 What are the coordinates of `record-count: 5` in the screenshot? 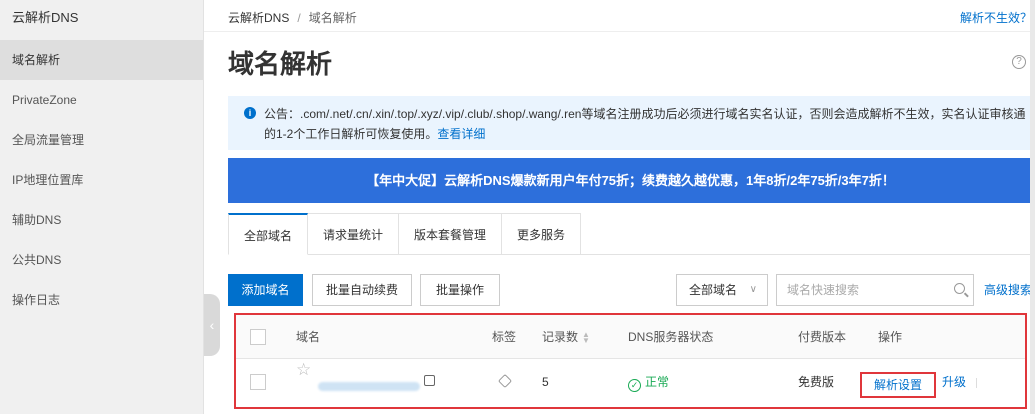 It's located at (545, 382).